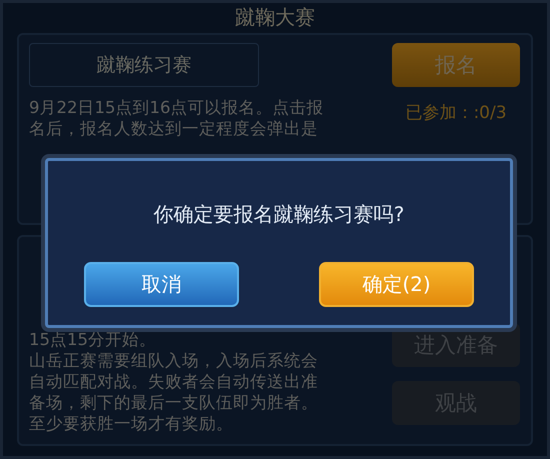  I want to click on event-description: 9月22日15点到16点可以报名。点击报 名后，报名人数达到一定程度会弹出是, so click(176, 117).